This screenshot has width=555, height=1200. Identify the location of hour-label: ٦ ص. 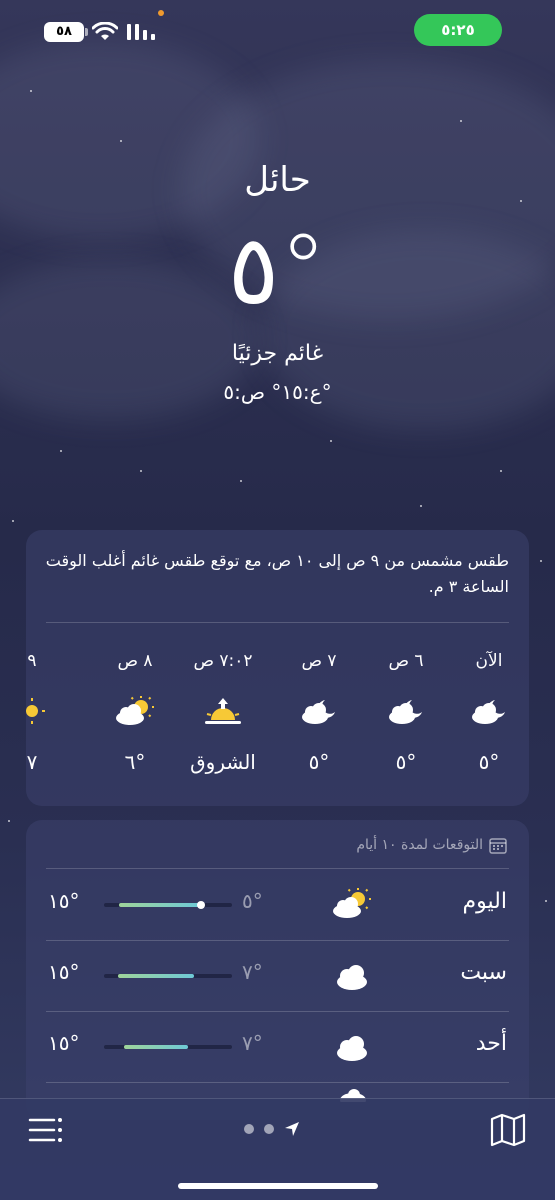
(406, 661).